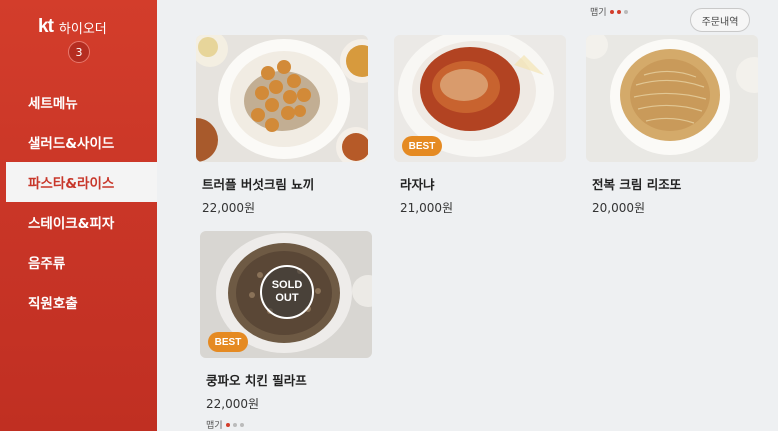 The image size is (778, 431). I want to click on product-card: SOLD OUT BEST 쿵파오 치킨 필라프 22,000원 맵기, so click(286, 331).